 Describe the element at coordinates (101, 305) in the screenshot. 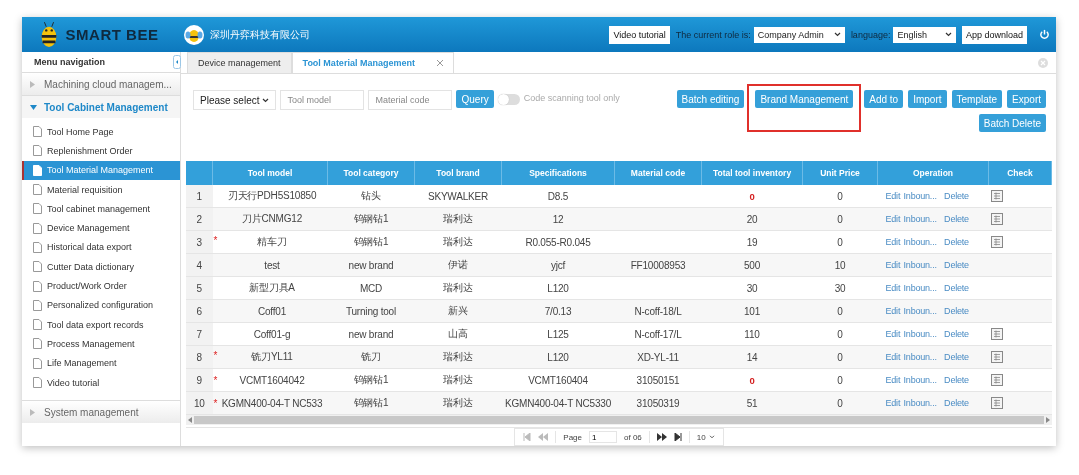

I see `sidebar-item: Personalized configuration` at that location.